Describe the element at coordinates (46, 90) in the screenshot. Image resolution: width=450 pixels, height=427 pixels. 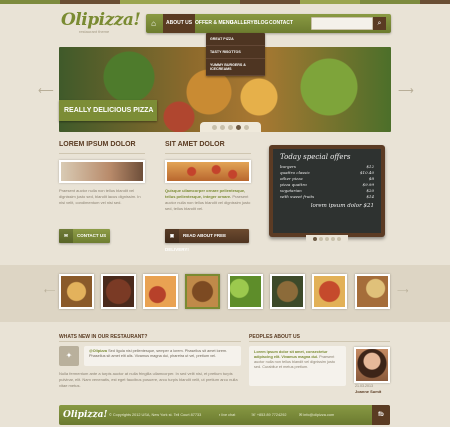
I see `slider-prev-arrow-icon: ⟵` at that location.